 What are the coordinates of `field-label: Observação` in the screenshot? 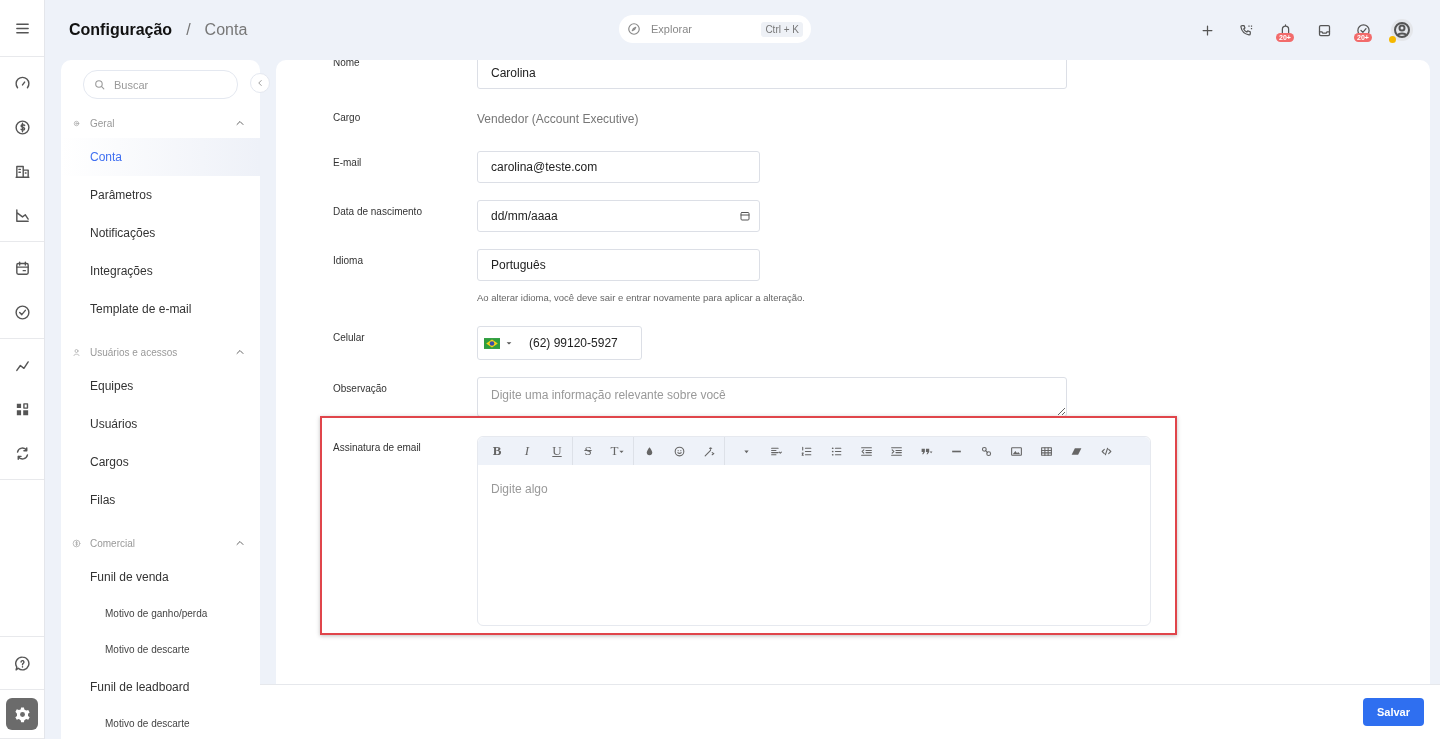 It's located at (360, 389).